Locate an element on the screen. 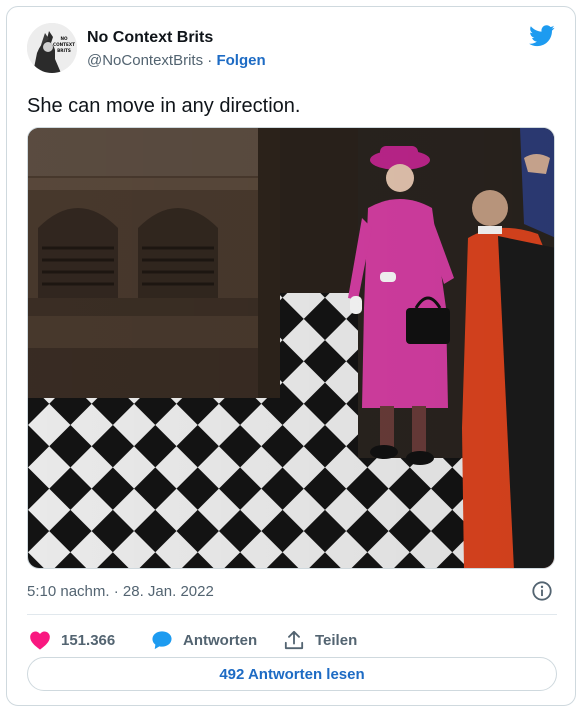 The image size is (582, 711). reply-bubble-icon is located at coordinates (162, 640).